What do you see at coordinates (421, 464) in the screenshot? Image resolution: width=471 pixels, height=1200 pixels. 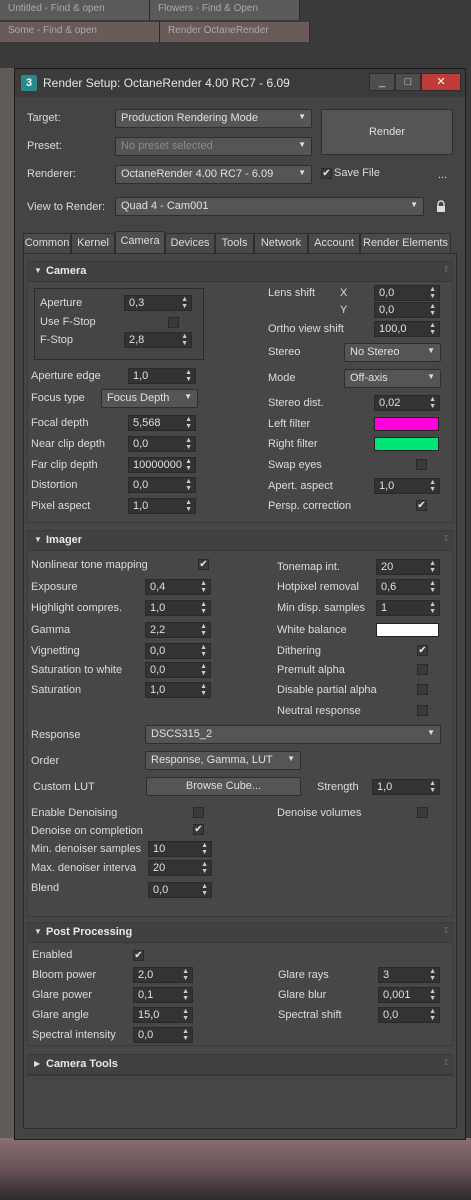 I see `swap-eyes-checkbox` at bounding box center [421, 464].